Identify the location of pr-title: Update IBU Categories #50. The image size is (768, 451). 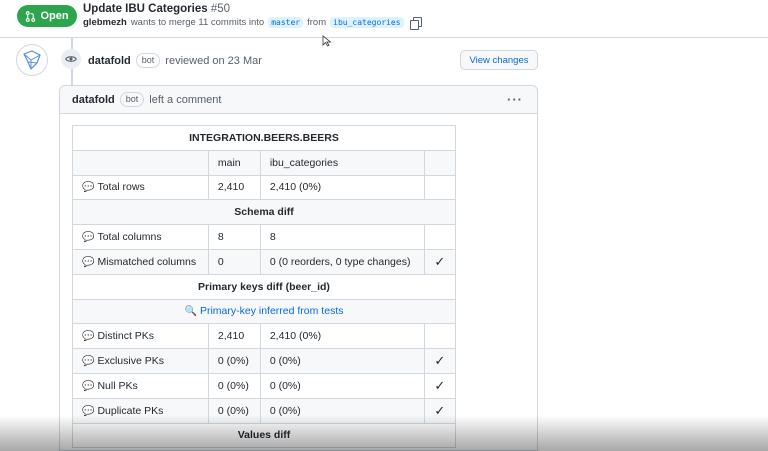
(156, 9).